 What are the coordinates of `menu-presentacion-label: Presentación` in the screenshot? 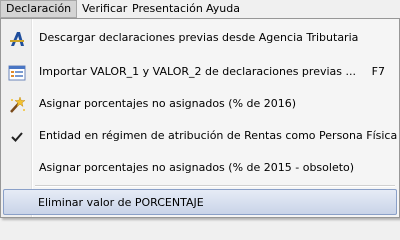 It's located at (167, 8).